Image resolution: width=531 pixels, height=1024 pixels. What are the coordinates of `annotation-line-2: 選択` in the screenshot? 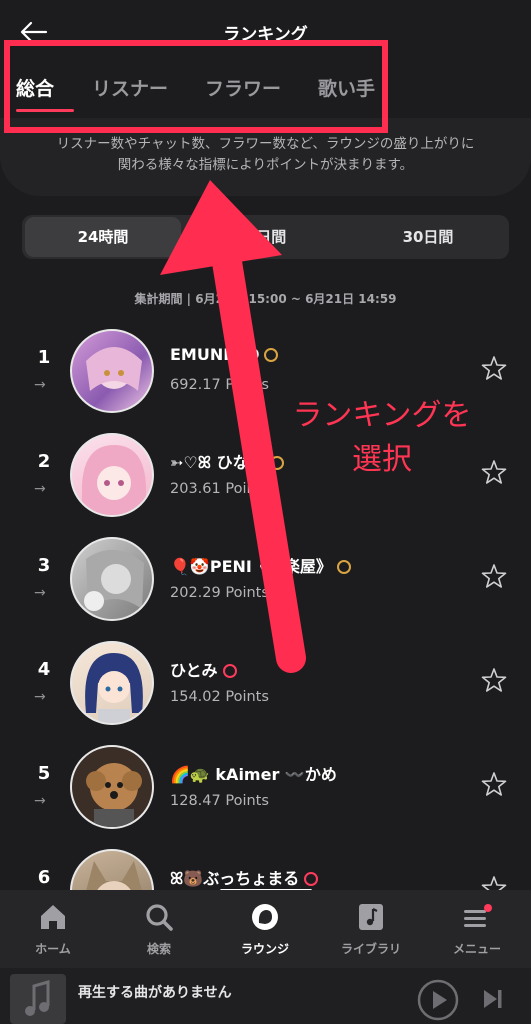 It's located at (382, 459).